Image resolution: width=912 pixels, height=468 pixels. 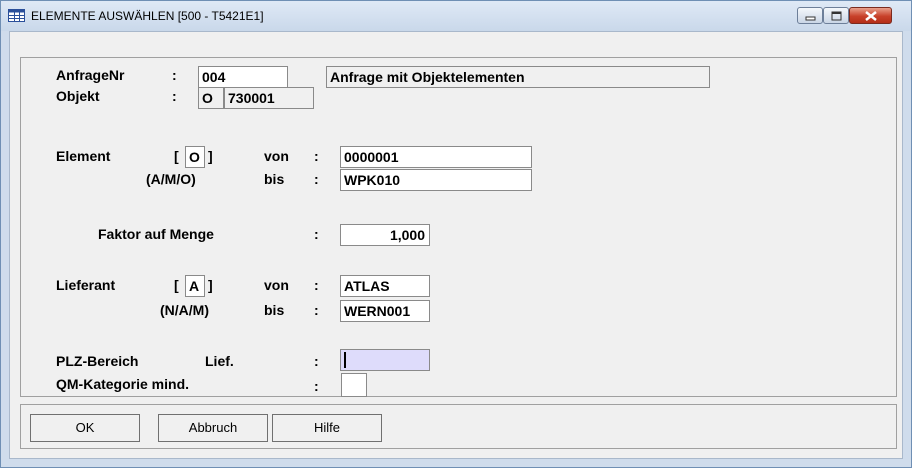 I want to click on lieferant-von-colon: :, so click(x=316, y=285).